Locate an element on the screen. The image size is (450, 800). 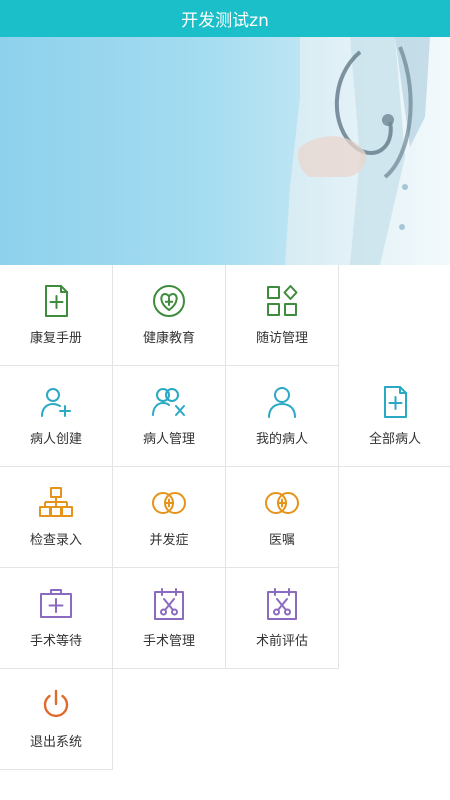
add-patient-icon is located at coordinates (56, 402).